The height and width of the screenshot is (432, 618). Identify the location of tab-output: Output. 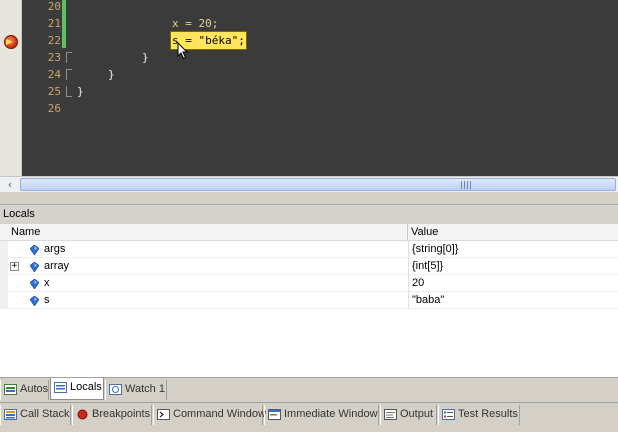
(408, 415).